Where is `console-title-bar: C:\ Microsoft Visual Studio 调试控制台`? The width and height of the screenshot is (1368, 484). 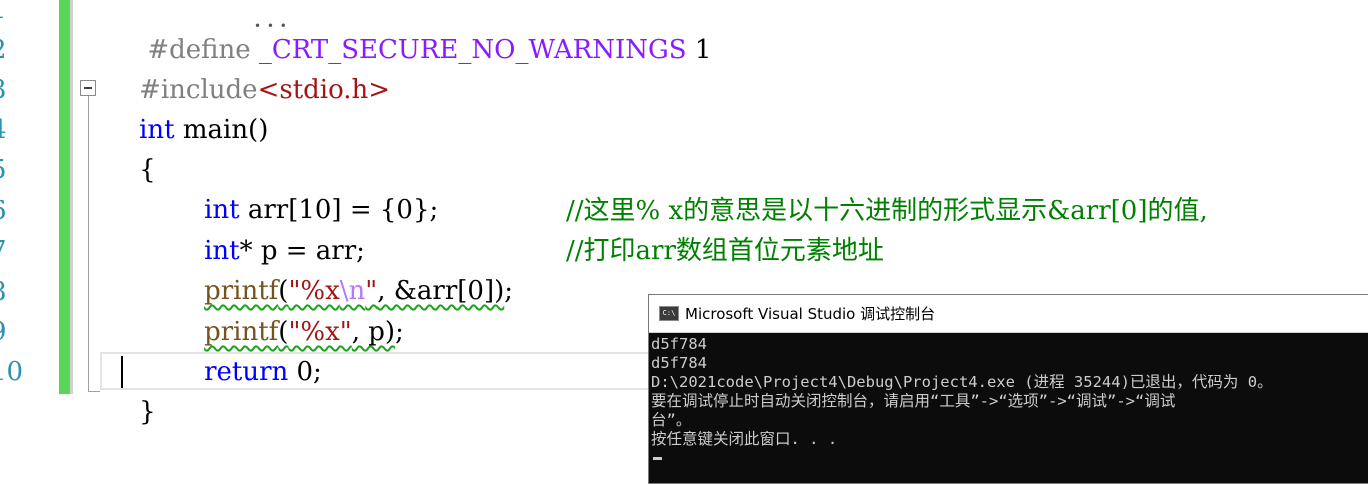
console-title-bar: C:\ Microsoft Visual Studio 调试控制台 is located at coordinates (1008, 314).